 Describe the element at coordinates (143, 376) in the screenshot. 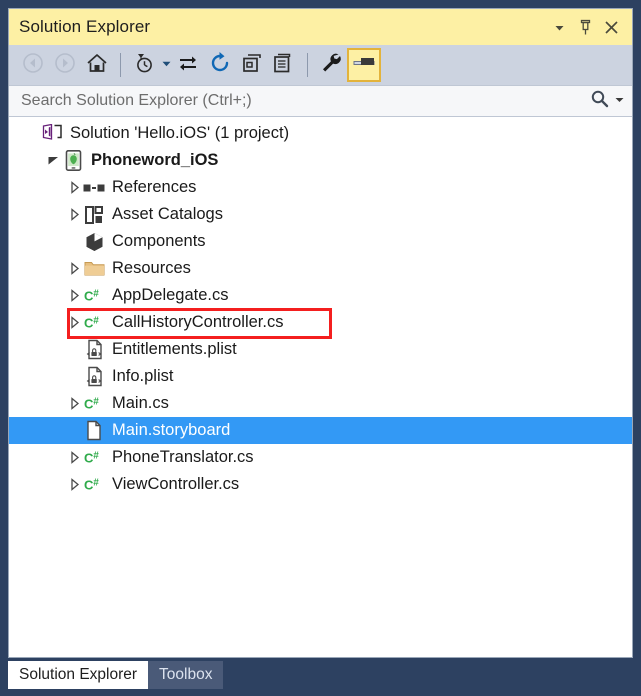

I see `tree-item-label: Info.plist` at that location.